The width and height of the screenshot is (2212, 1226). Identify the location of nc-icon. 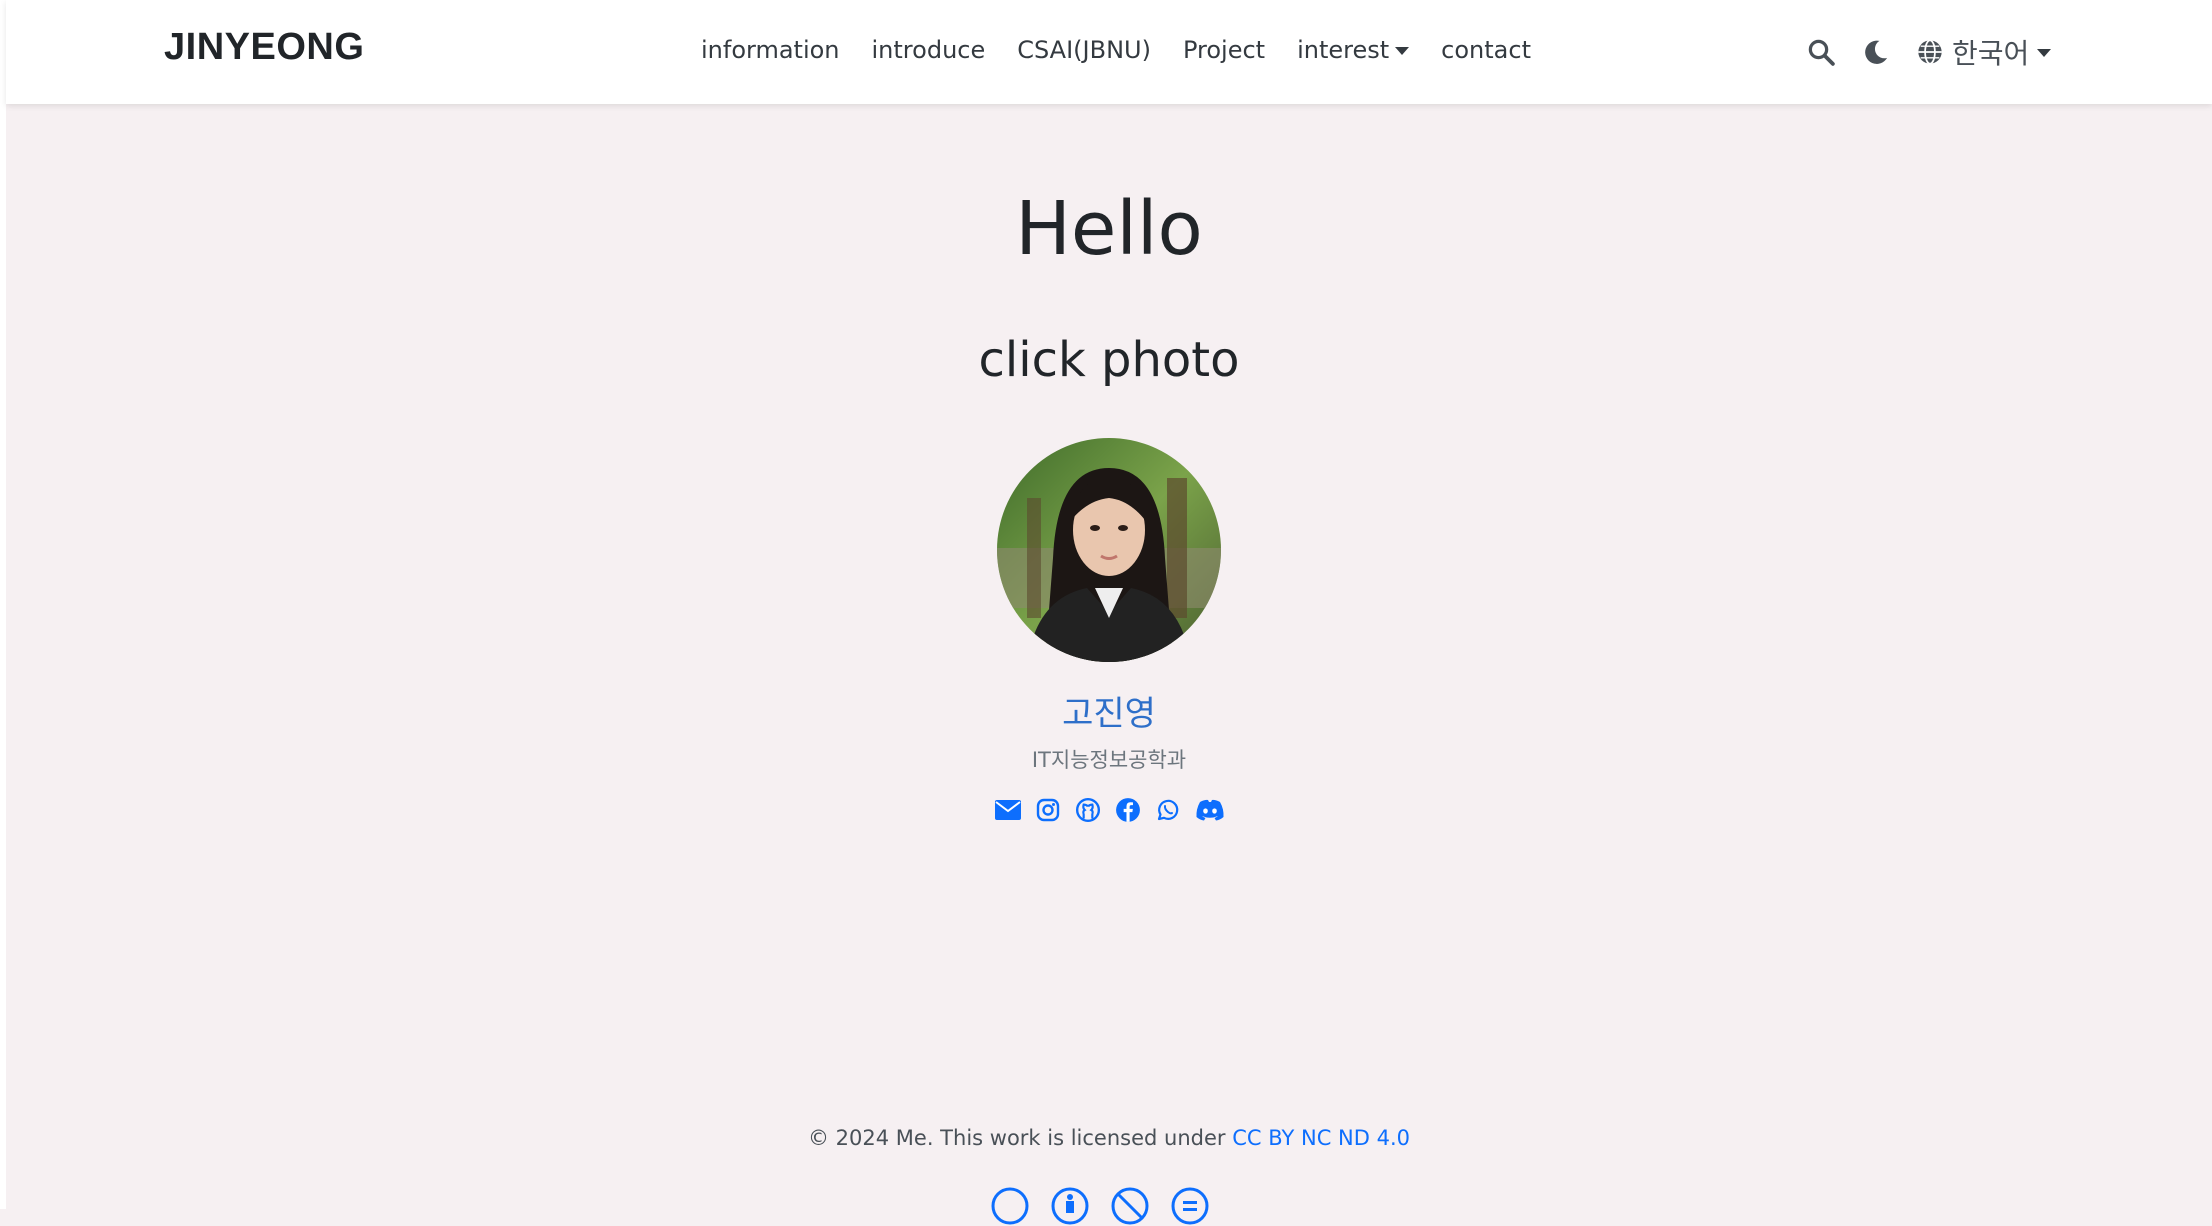
(1130, 1206).